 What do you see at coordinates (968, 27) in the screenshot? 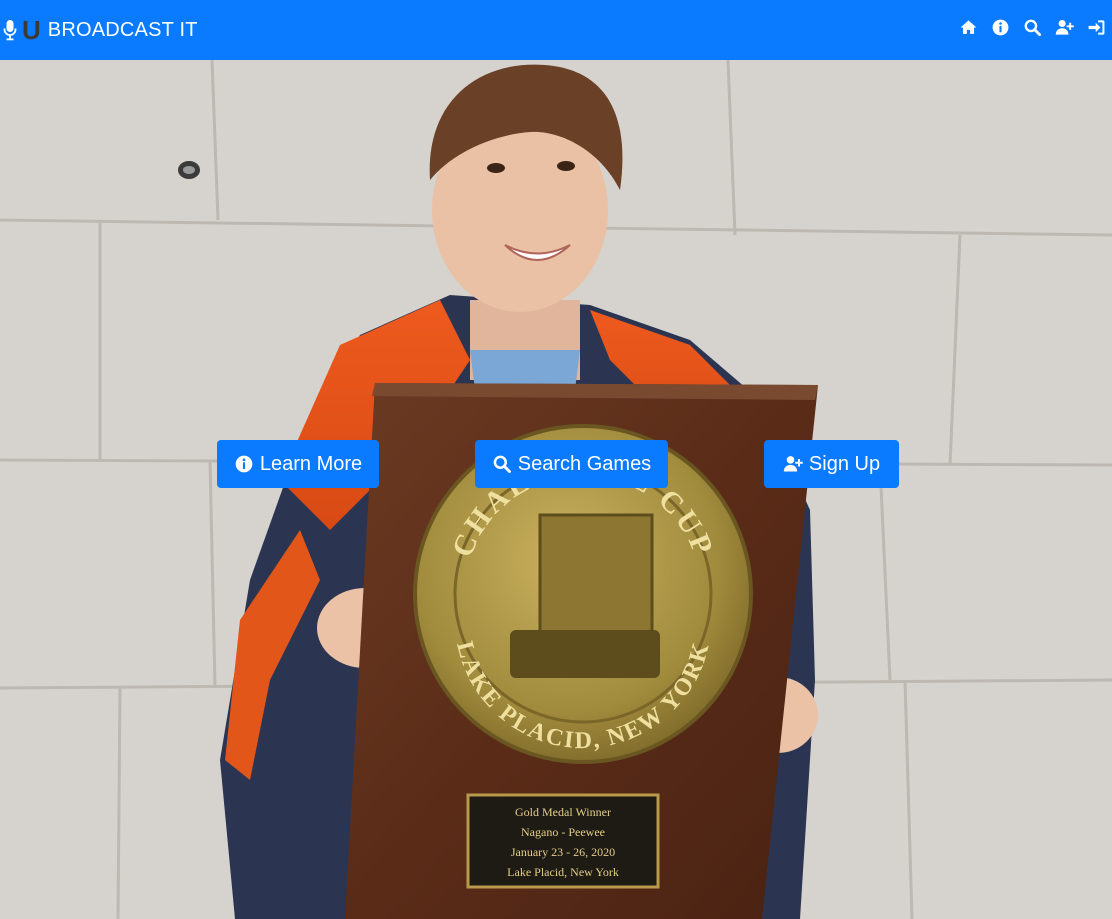
I see `home-icon` at bounding box center [968, 27].